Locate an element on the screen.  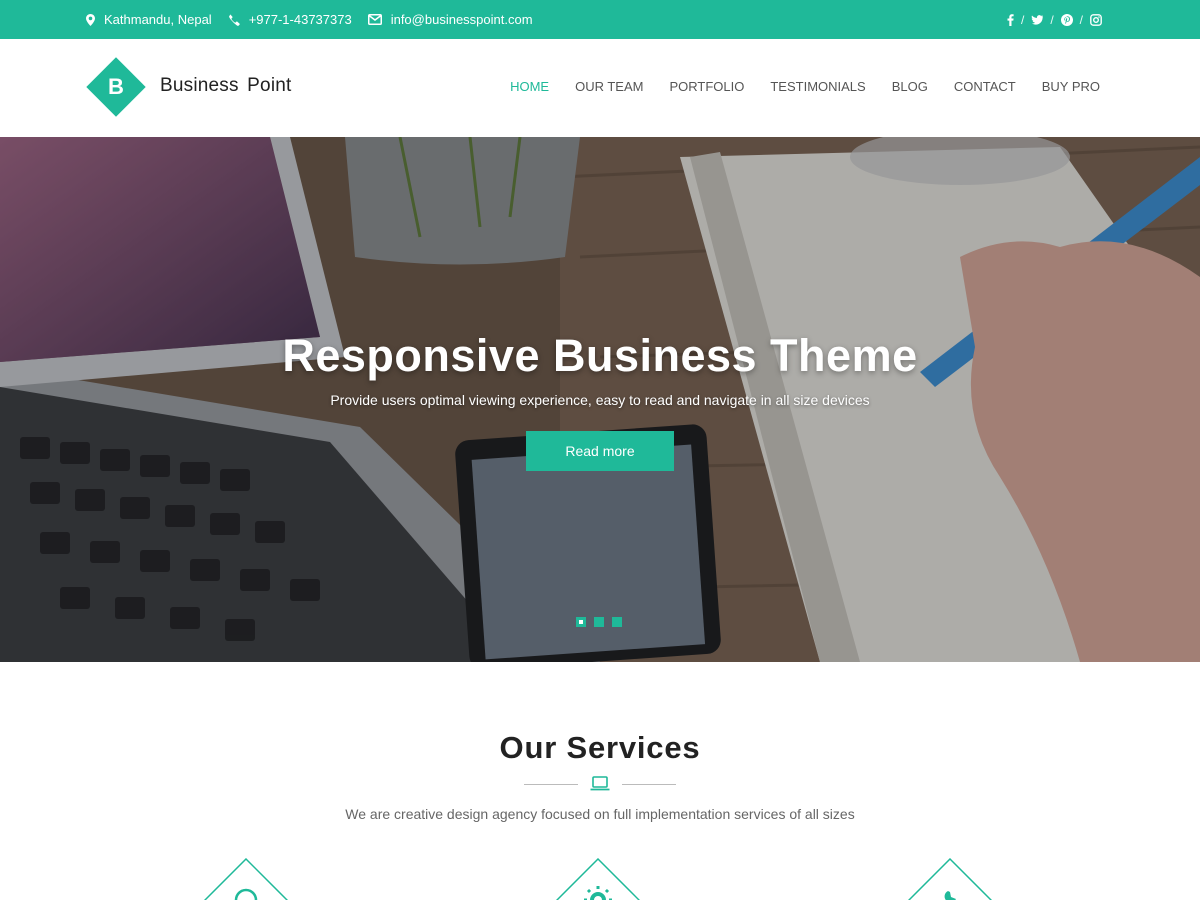
nav-item-contact: CONTACT is located at coordinates (985, 86).